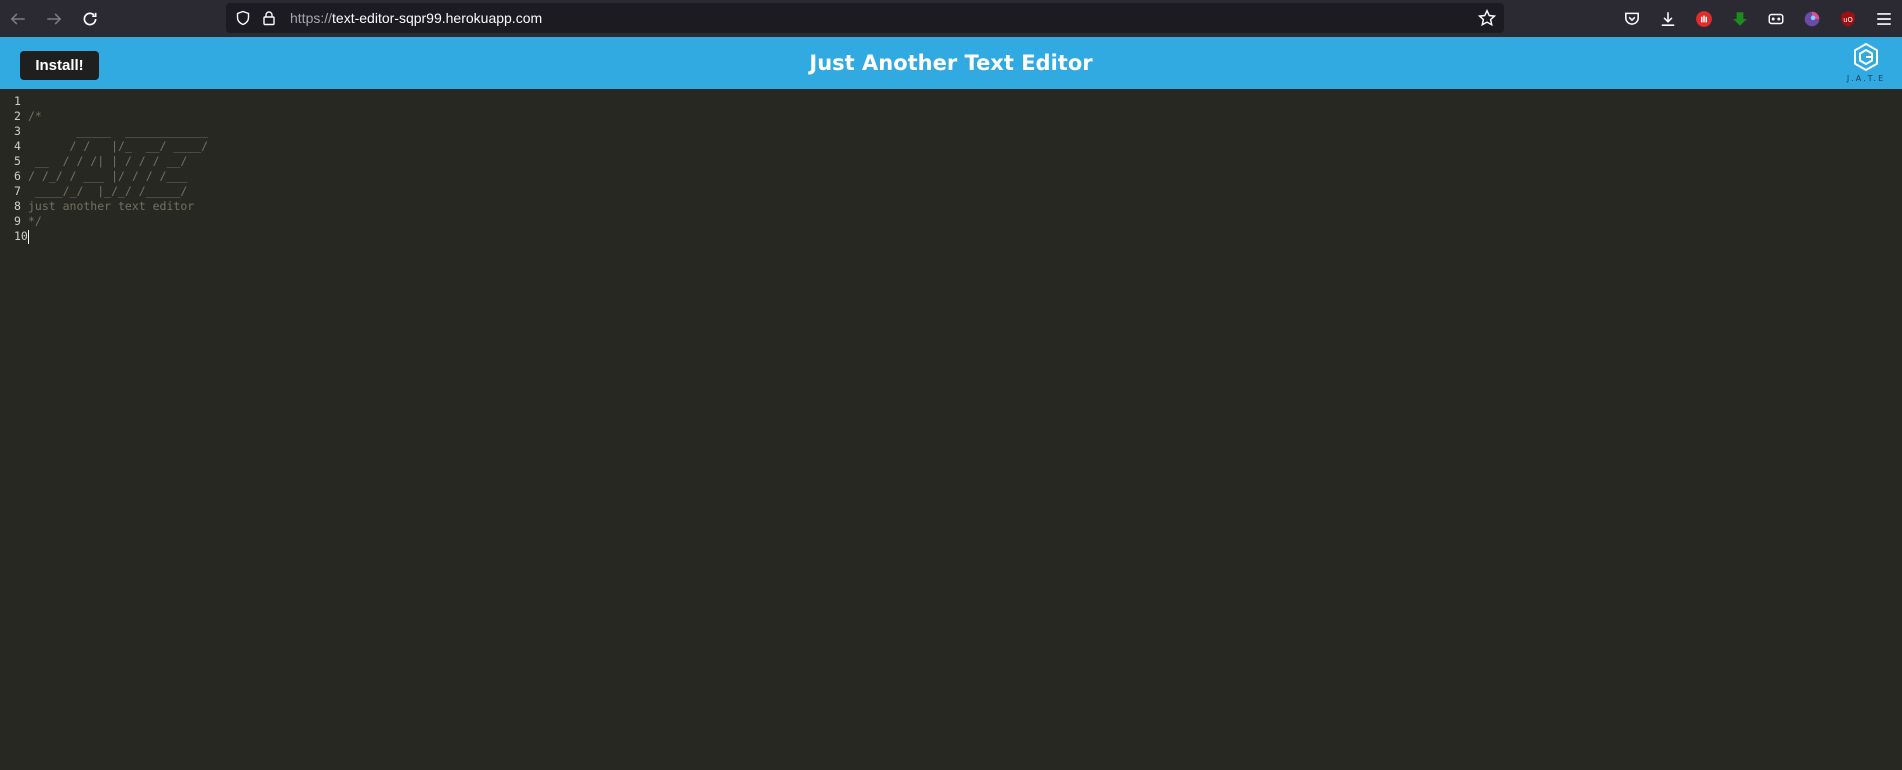 Image resolution: width=1902 pixels, height=770 pixels. I want to click on forward-button, so click(54, 18).